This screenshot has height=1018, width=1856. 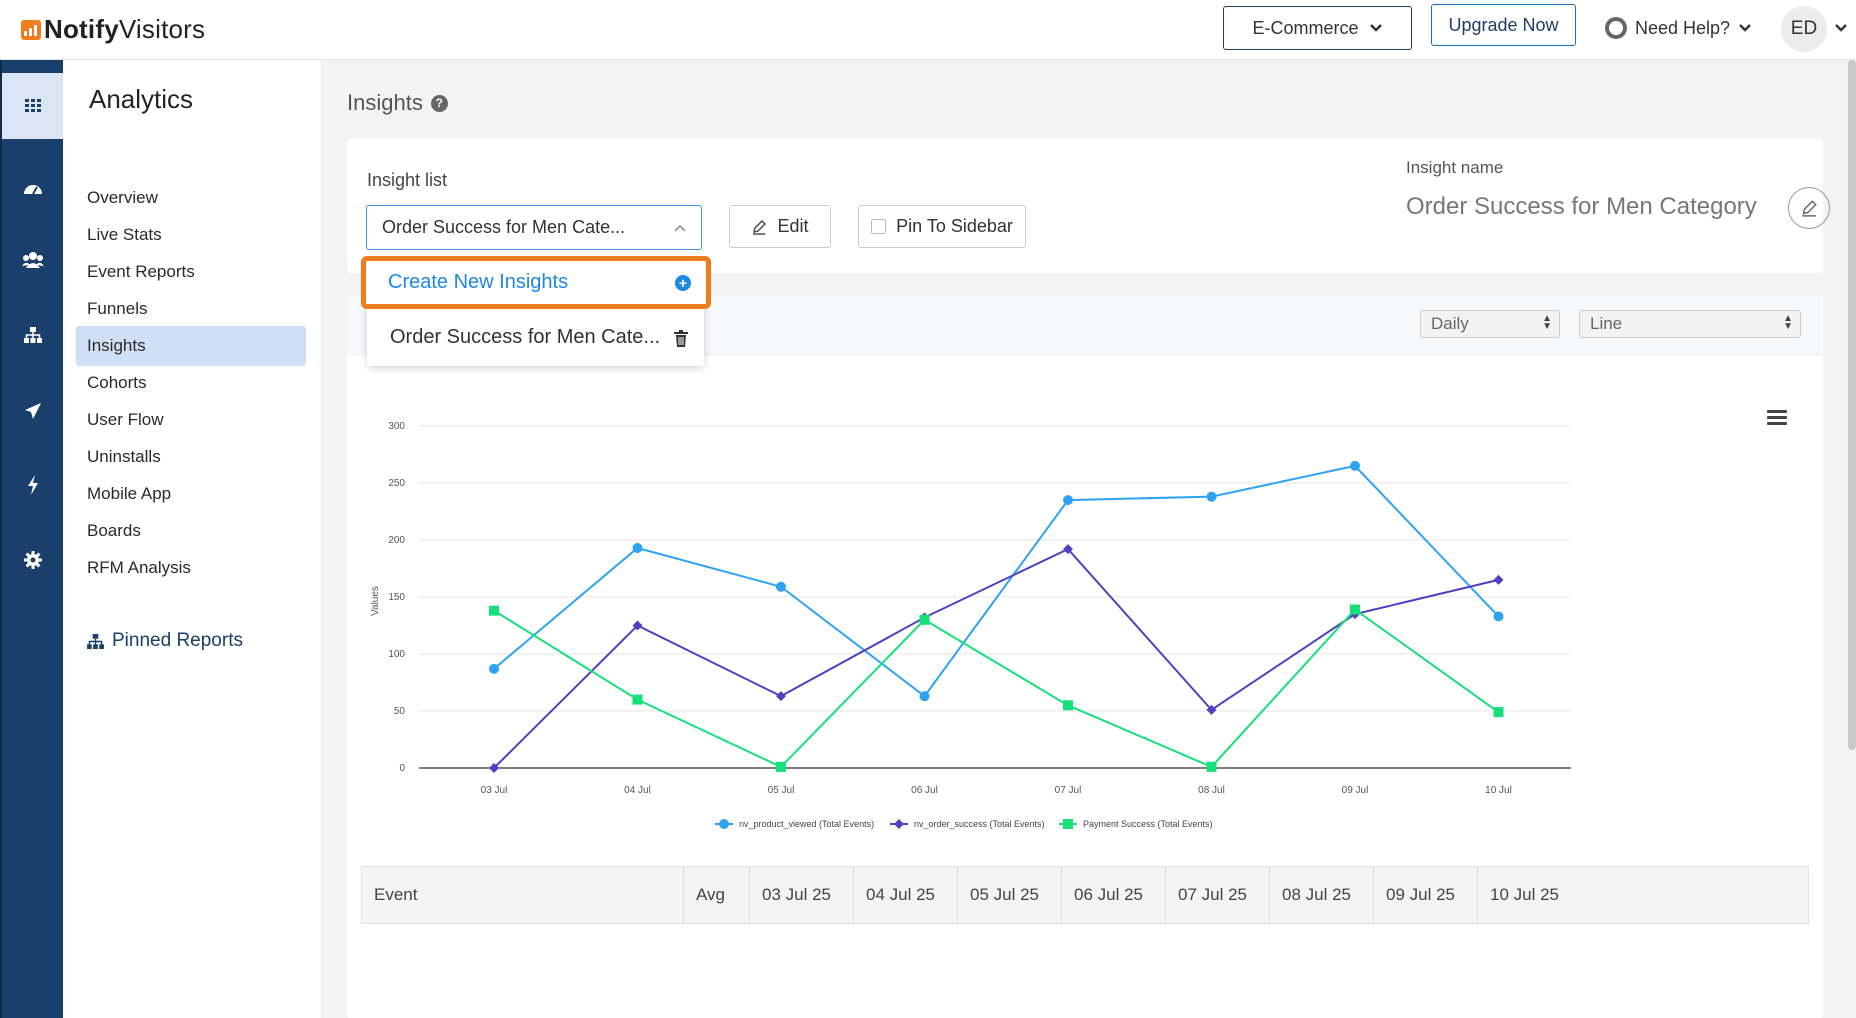 What do you see at coordinates (942, 226) in the screenshot?
I see `pin-to-sidebar-button: Pin To Sidebar` at bounding box center [942, 226].